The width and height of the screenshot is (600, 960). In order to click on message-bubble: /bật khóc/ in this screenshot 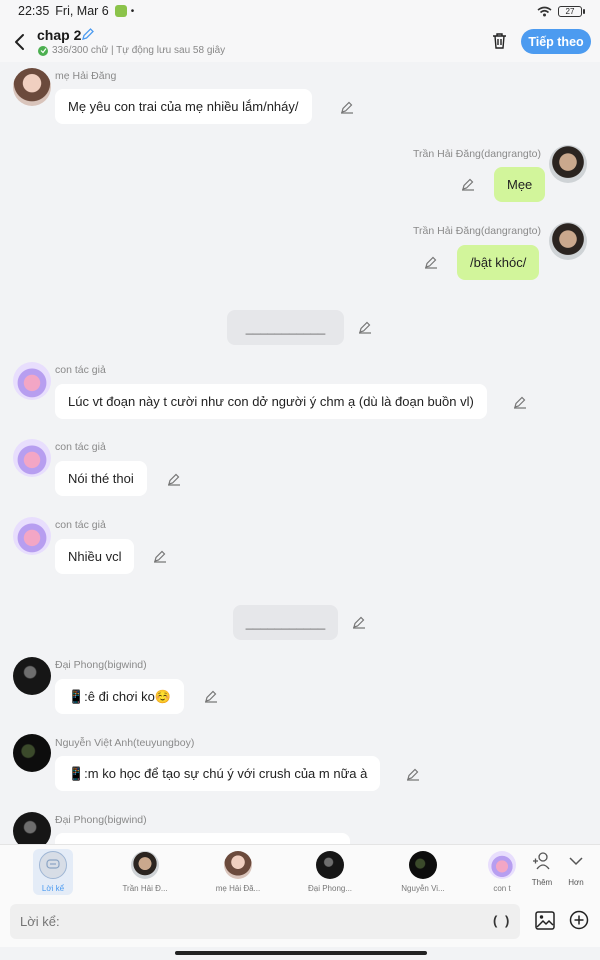, I will do `click(498, 262)`.